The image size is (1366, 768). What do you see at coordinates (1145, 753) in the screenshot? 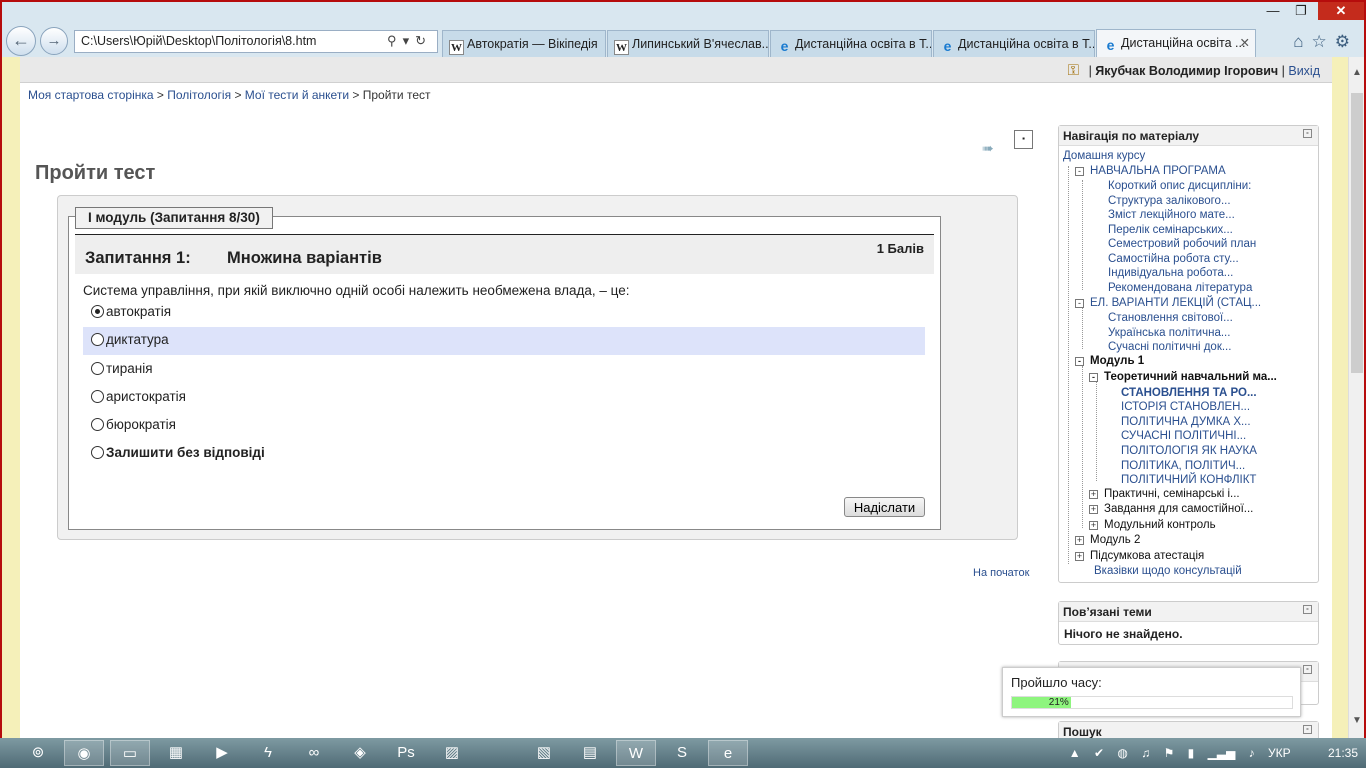
I see `tray-volume-icon: ♫` at bounding box center [1145, 753].